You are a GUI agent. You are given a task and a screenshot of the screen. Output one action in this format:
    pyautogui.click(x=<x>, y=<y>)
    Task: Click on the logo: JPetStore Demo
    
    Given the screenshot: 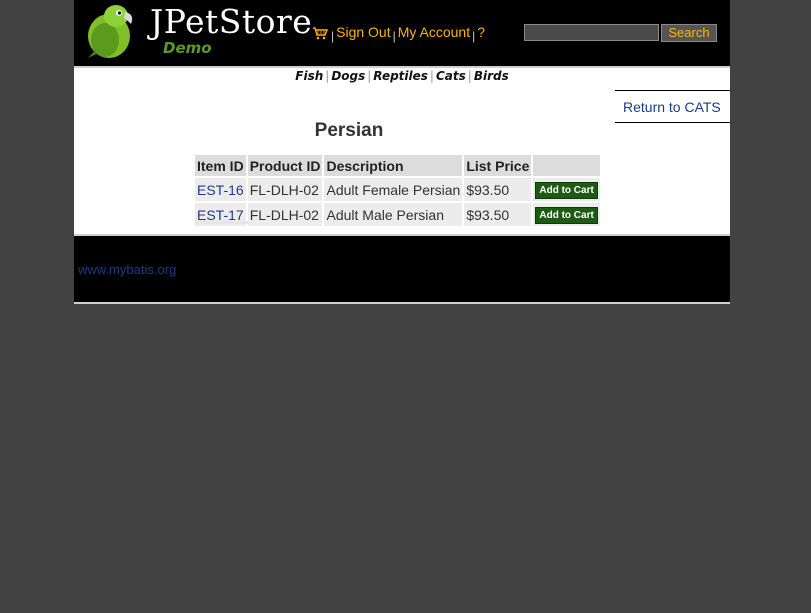 What is the action you would take?
    pyautogui.click(x=197, y=31)
    